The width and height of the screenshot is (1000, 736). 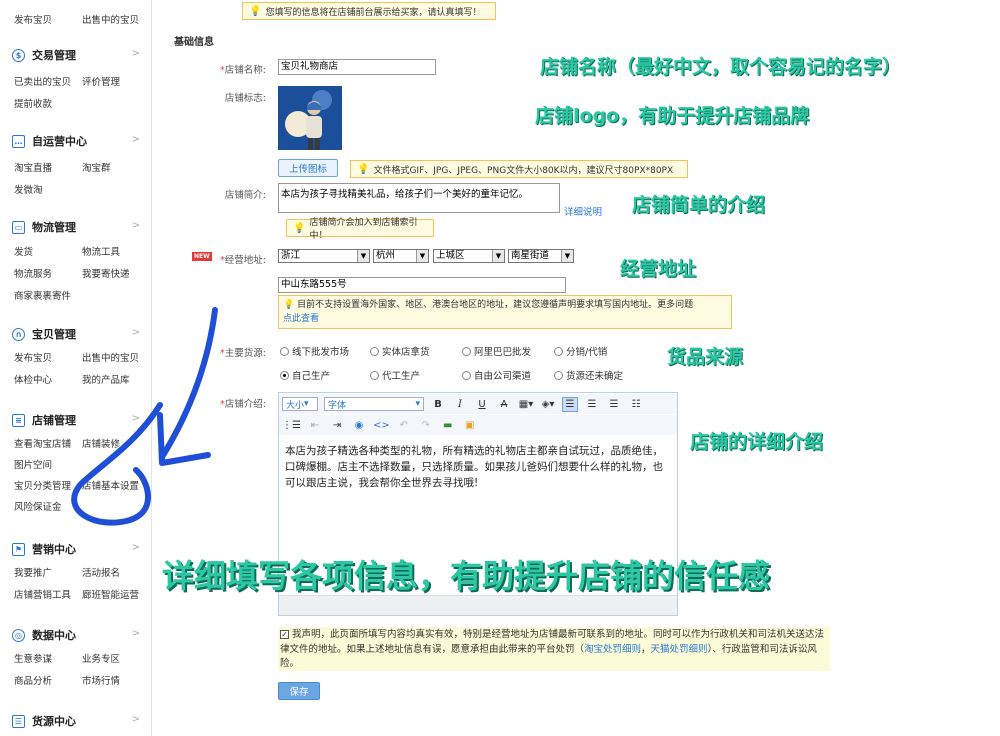 I want to click on sidebar-link: 生意参谋, so click(x=48, y=660).